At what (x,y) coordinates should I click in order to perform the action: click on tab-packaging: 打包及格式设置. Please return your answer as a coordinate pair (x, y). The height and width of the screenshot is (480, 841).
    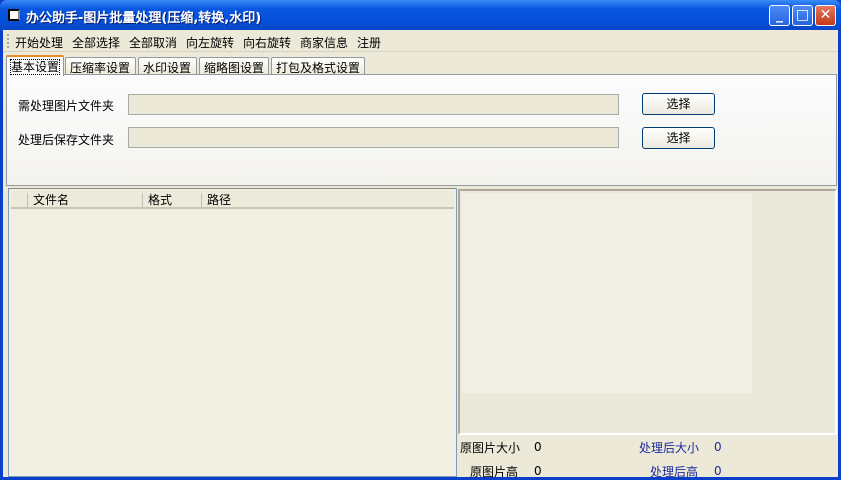
    Looking at the image, I should click on (318, 66).